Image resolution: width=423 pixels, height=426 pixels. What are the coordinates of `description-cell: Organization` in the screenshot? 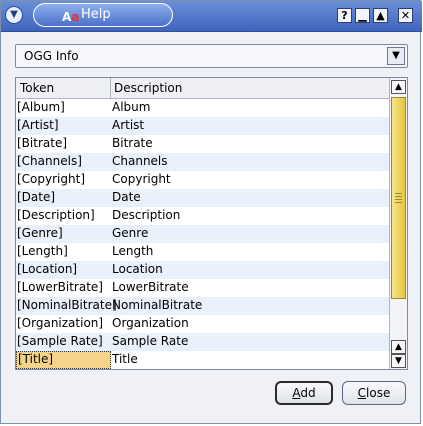 It's located at (150, 323).